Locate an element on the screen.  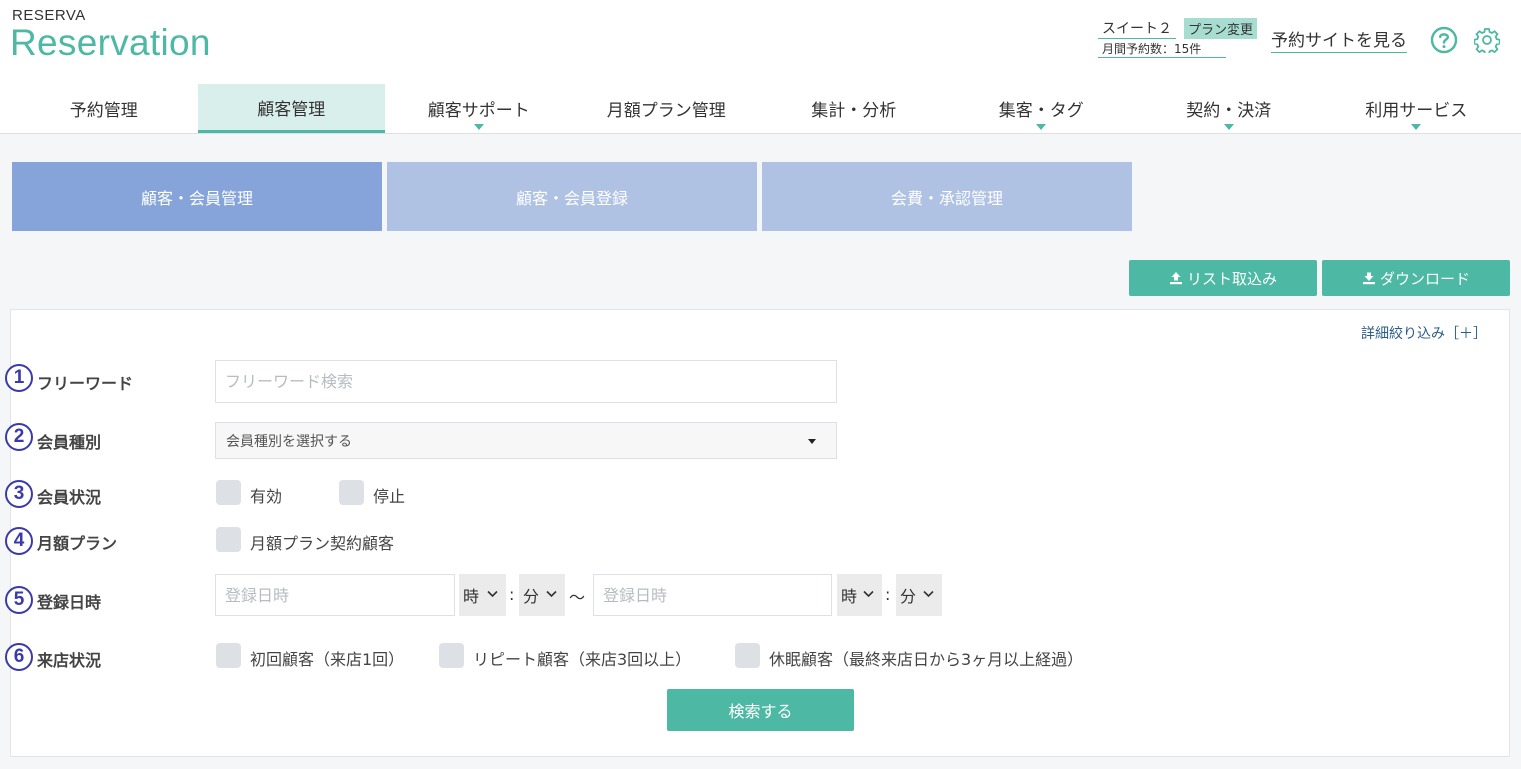
download-icon is located at coordinates (1368, 278).